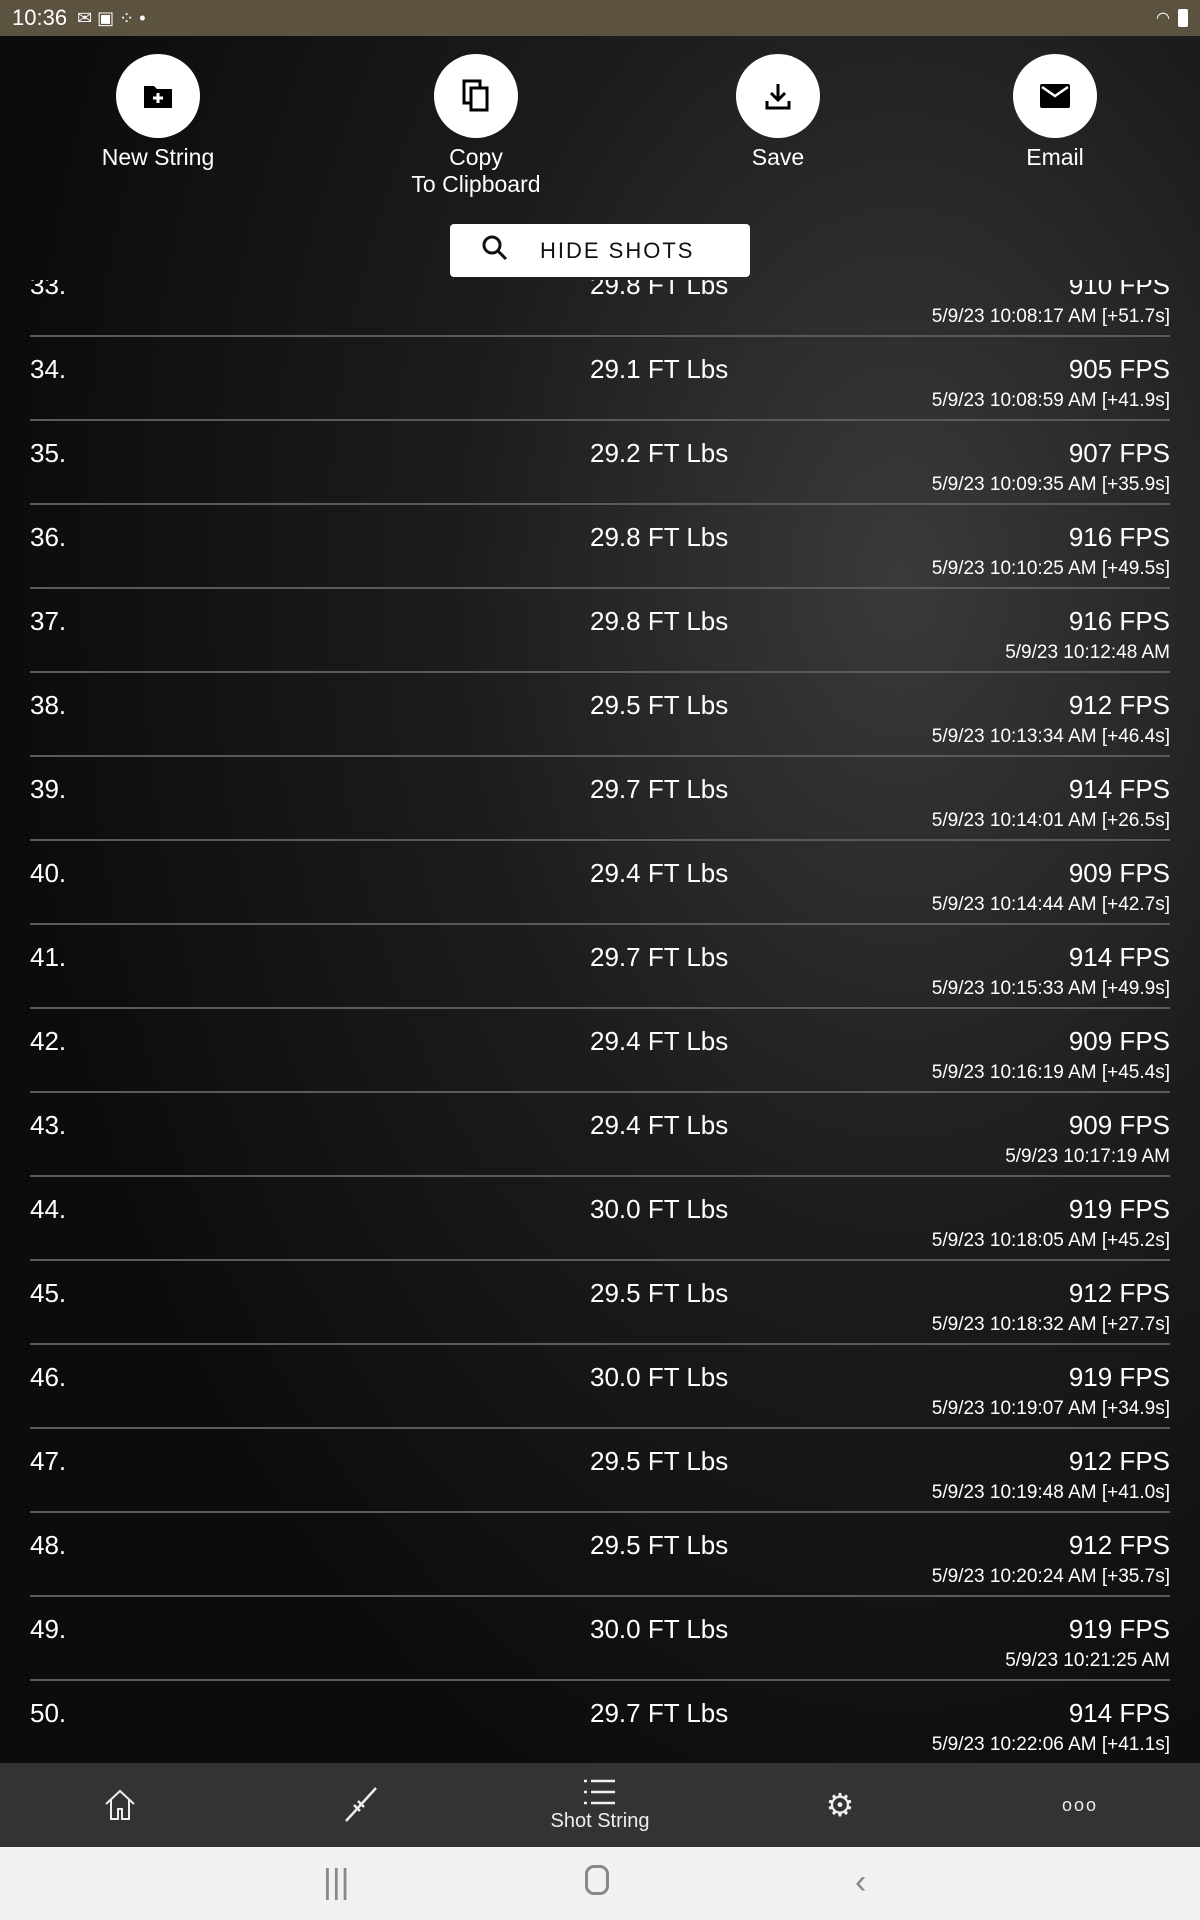  I want to click on clock: 10:36, so click(40, 17).